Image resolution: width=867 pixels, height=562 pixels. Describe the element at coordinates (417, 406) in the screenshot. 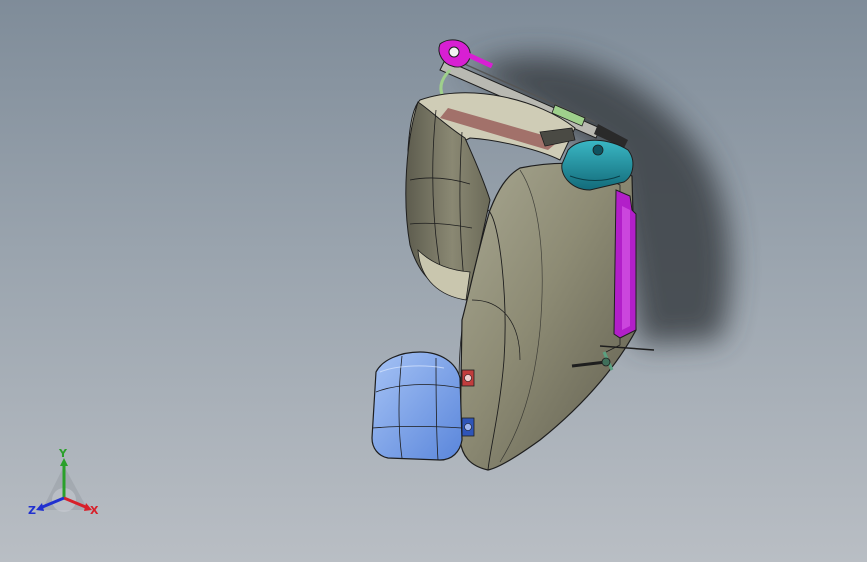

I see `impact-cushion` at that location.